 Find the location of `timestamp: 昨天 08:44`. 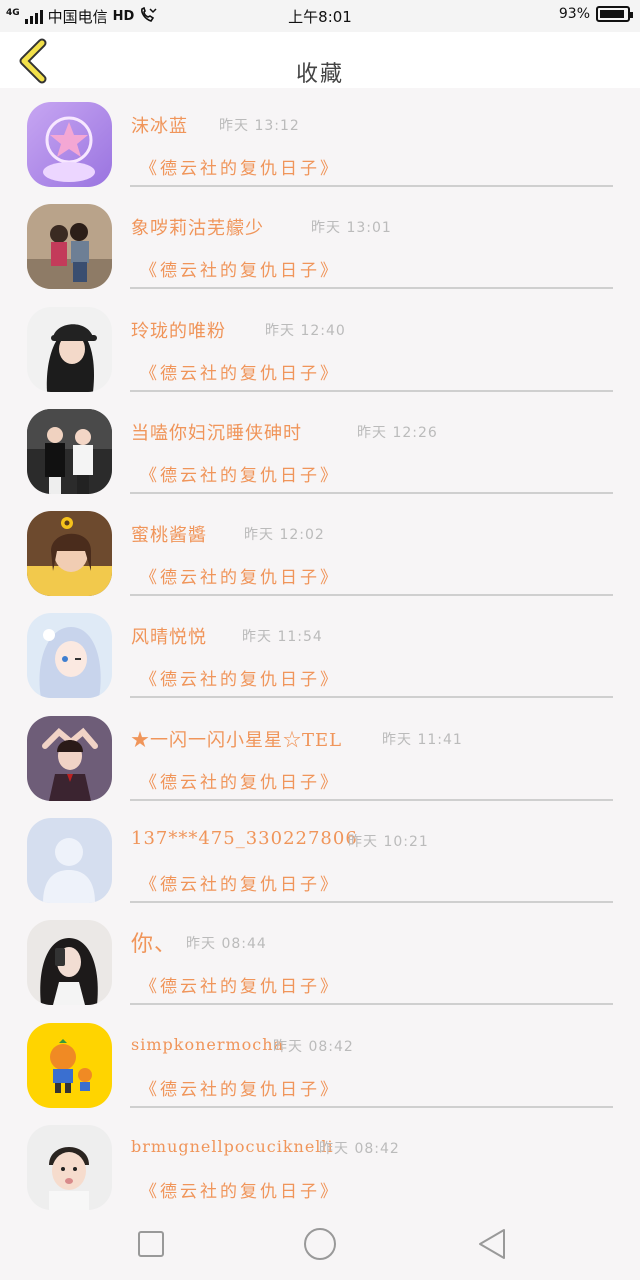

timestamp: 昨天 08:44 is located at coordinates (226, 944).